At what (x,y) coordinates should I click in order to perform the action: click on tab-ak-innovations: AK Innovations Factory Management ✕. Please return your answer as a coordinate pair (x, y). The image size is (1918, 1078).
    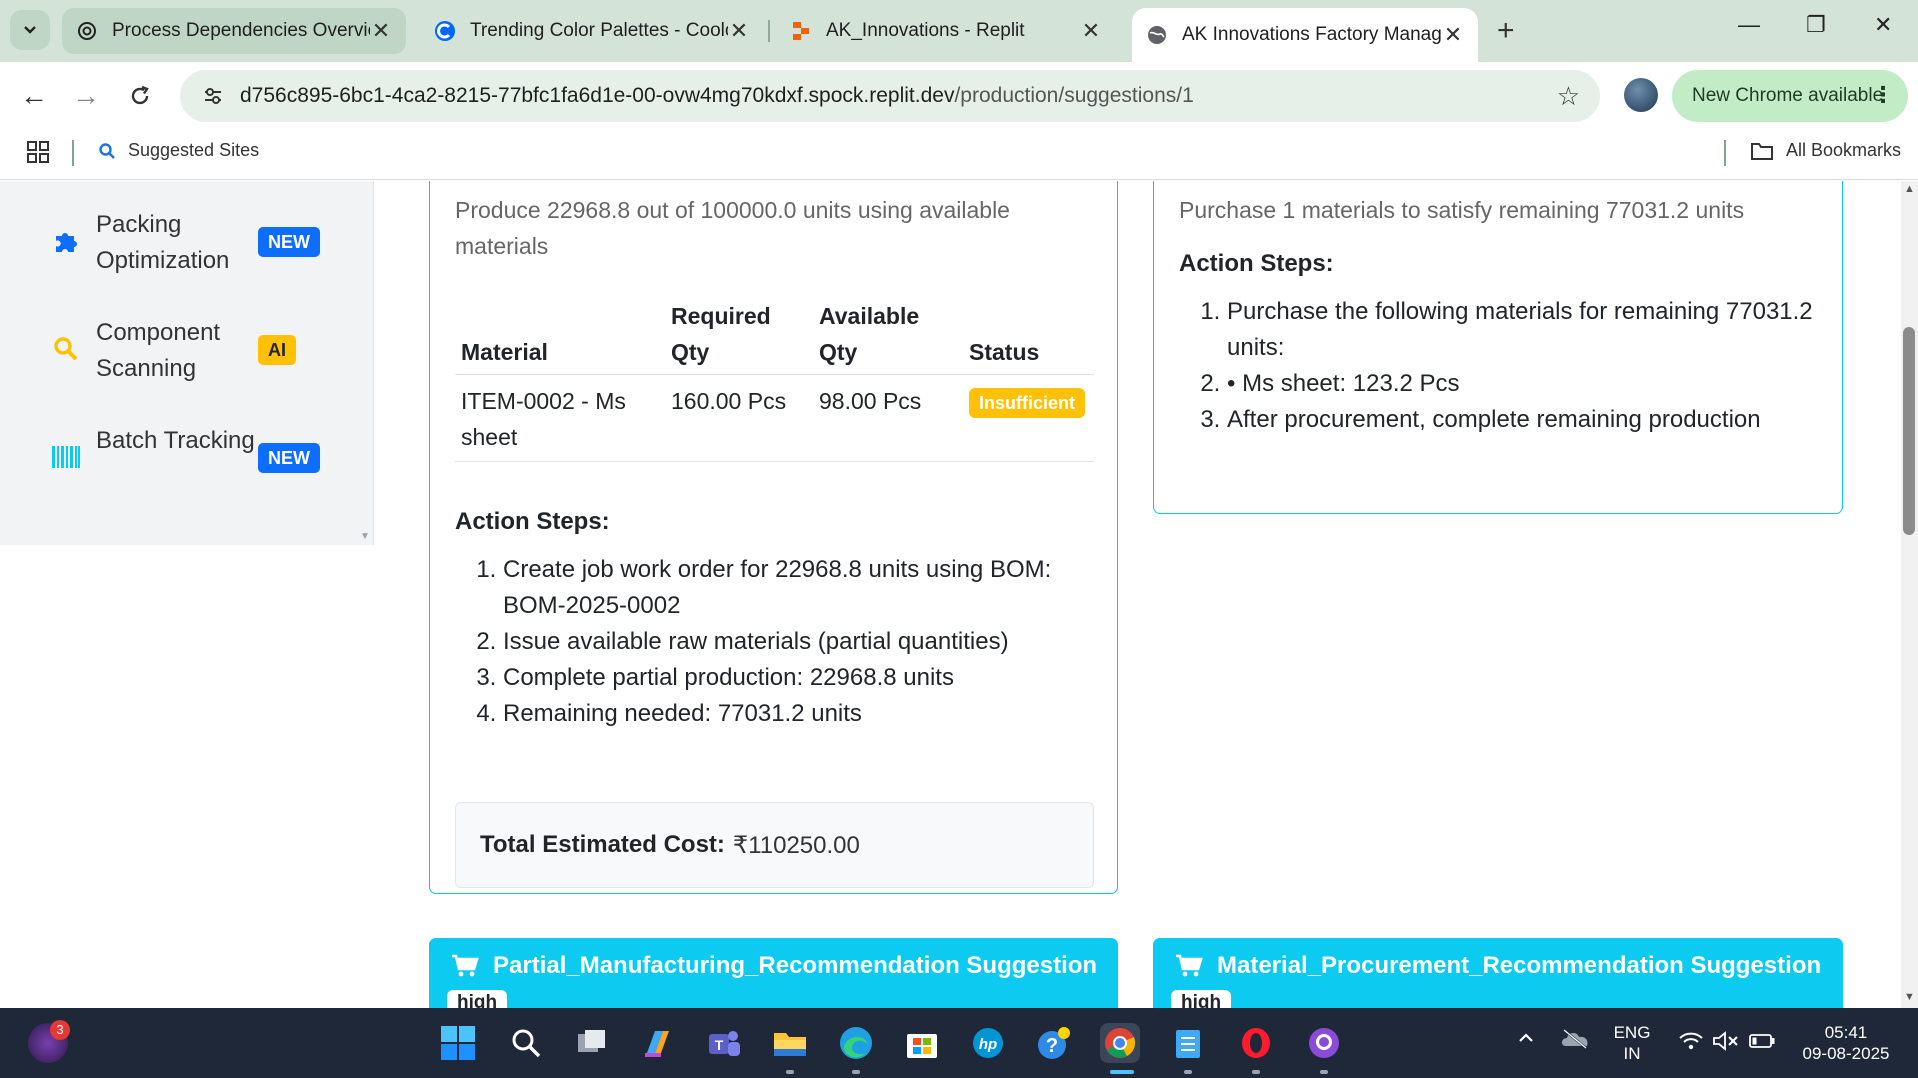
    Looking at the image, I should click on (1305, 35).